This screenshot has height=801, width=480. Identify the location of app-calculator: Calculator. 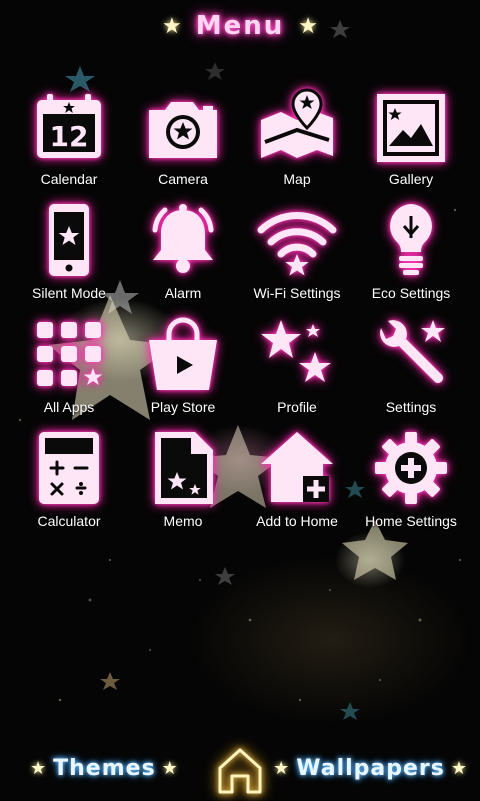
(69, 483).